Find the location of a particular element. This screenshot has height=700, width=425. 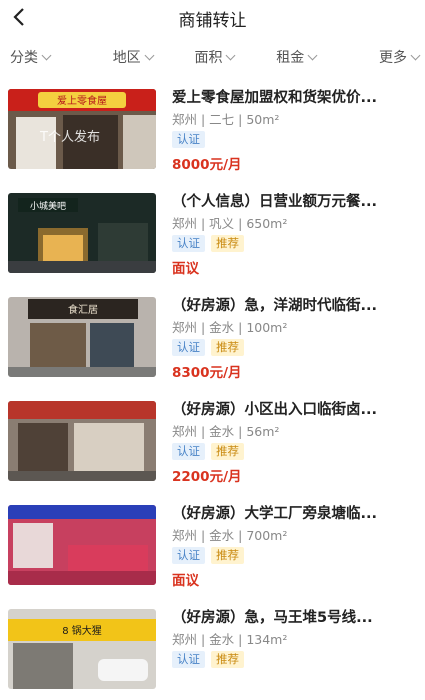

listing-price: 2200元/月 is located at coordinates (207, 477).